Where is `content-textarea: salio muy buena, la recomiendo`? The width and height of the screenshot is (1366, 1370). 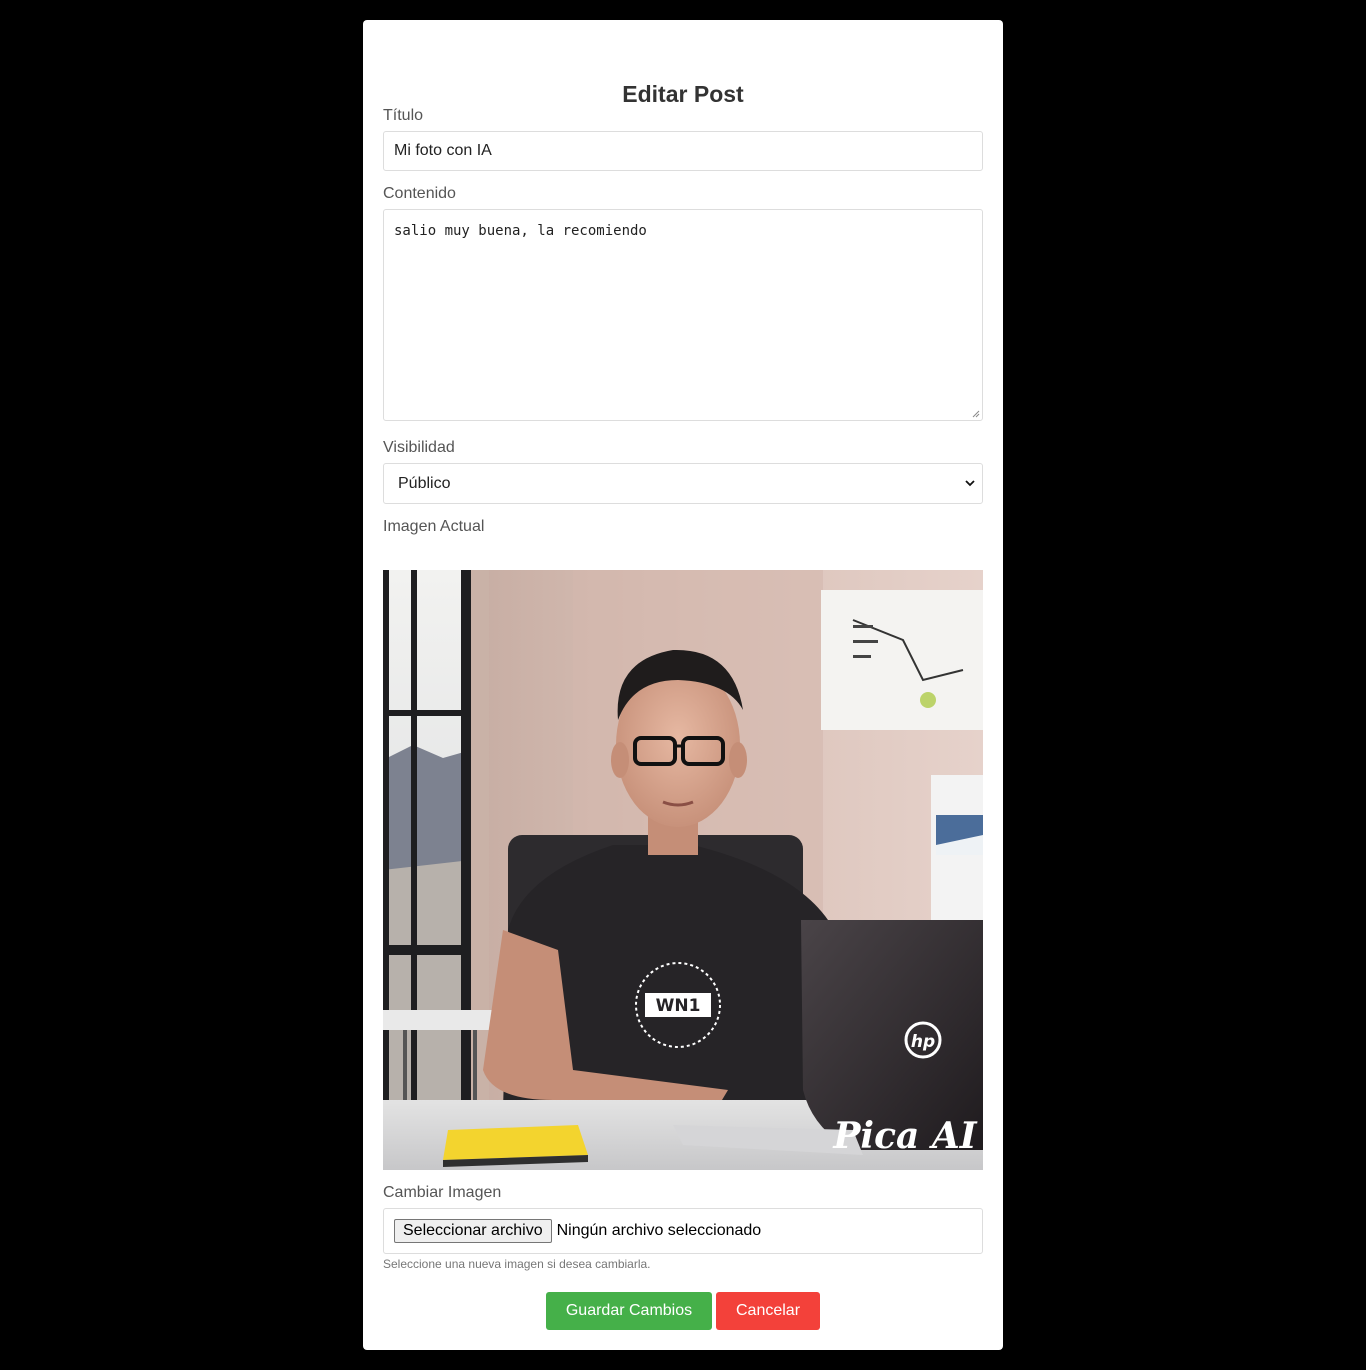
content-textarea: salio muy buena, la recomiendo is located at coordinates (683, 315).